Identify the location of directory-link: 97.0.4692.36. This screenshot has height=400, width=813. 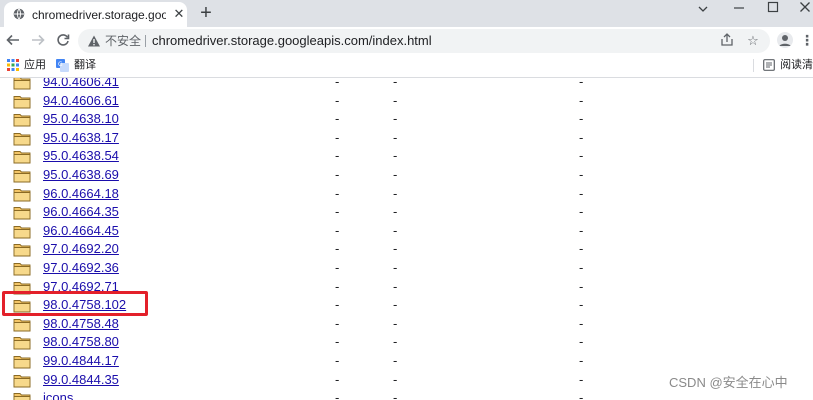
(81, 268).